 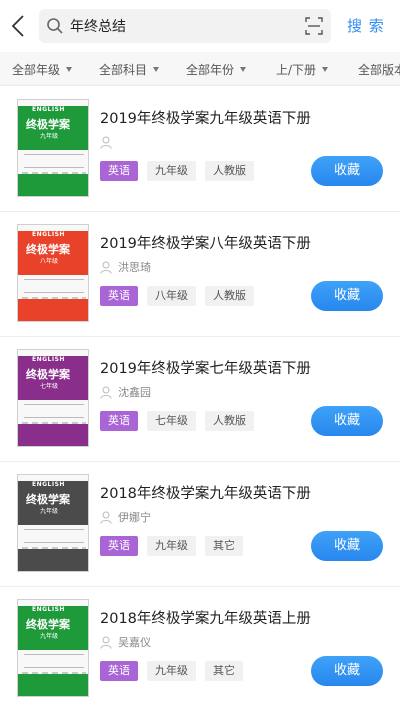 What do you see at coordinates (134, 642) in the screenshot?
I see `author-name: 吴嘉仪` at bounding box center [134, 642].